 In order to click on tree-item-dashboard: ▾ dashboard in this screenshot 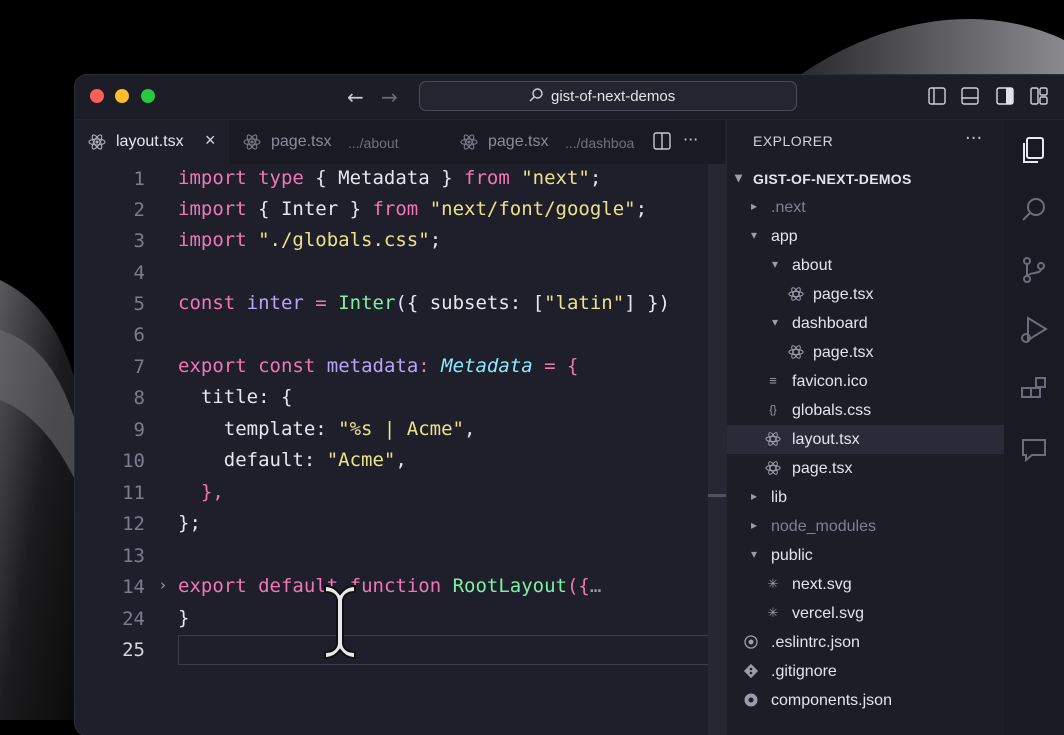, I will do `click(866, 323)`.